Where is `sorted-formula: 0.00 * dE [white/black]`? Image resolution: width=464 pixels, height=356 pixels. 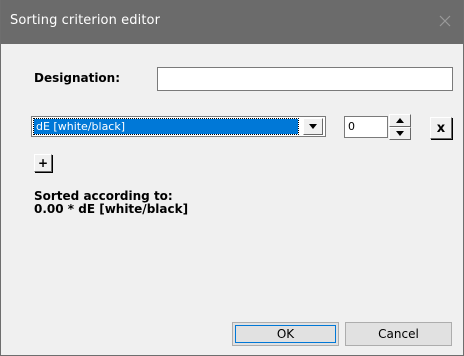
sorted-formula: 0.00 * dE [white/black] is located at coordinates (111, 209).